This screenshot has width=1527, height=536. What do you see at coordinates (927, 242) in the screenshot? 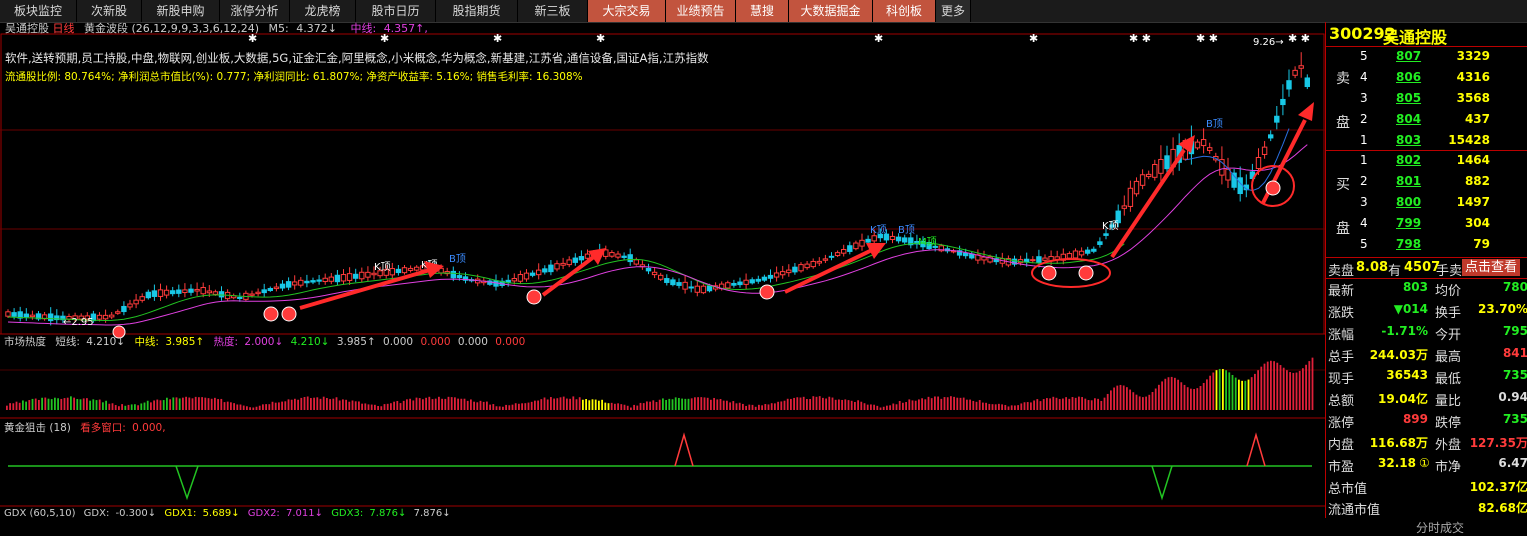
I see `m-top-label: M顶` at bounding box center [927, 242].